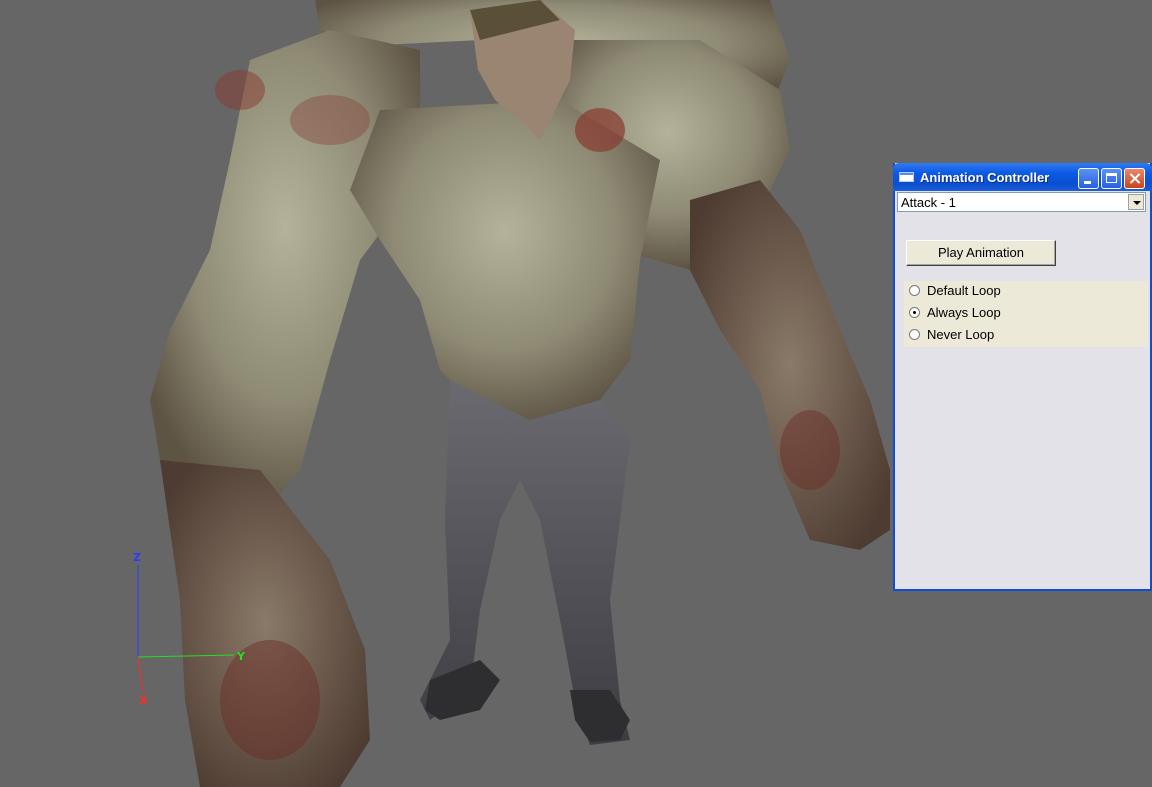 This screenshot has height=787, width=1152. What do you see at coordinates (1111, 178) in the screenshot?
I see `maximize-icon` at bounding box center [1111, 178].